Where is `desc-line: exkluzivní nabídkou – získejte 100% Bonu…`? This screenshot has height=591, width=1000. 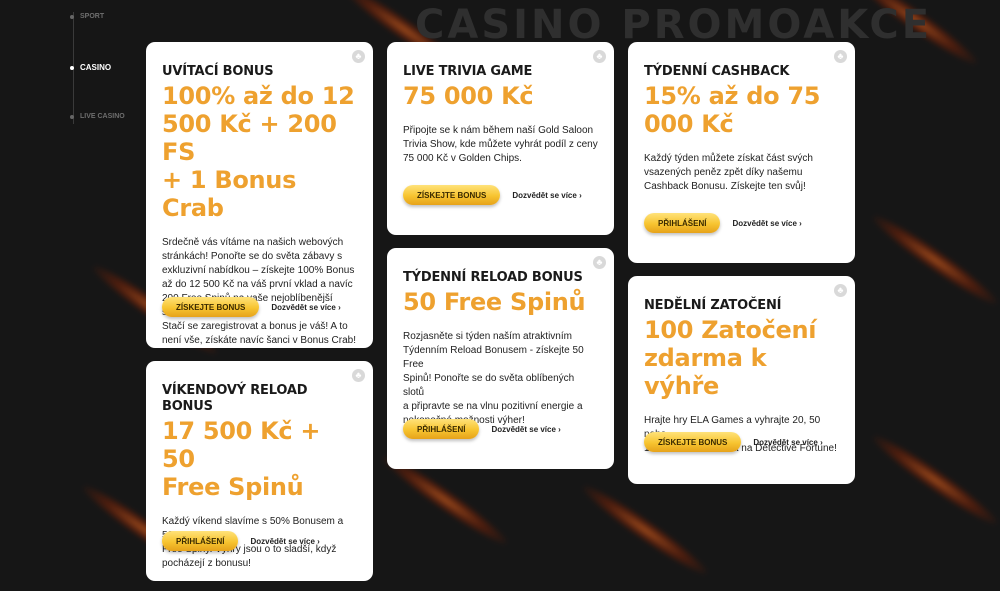 desc-line: exkluzivní nabídkou – získejte 100% Bonu… is located at coordinates (258, 270).